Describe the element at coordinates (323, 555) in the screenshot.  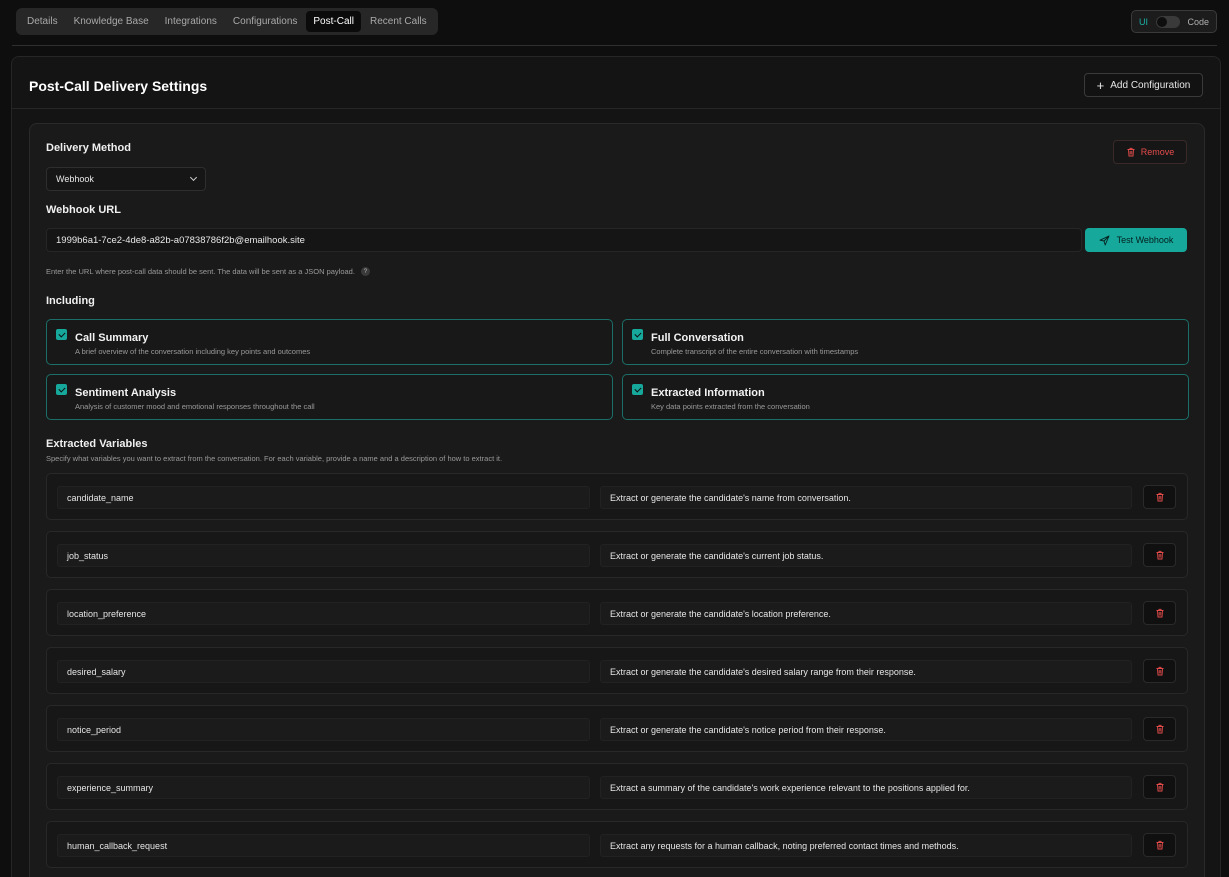
I see `variable-name-input: job_status` at that location.